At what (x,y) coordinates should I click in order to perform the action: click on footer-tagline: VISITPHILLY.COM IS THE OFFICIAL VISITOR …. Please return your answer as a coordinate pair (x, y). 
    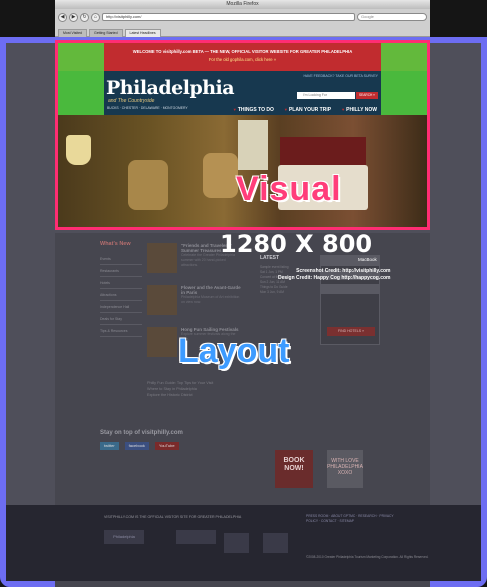
    Looking at the image, I should click on (173, 517).